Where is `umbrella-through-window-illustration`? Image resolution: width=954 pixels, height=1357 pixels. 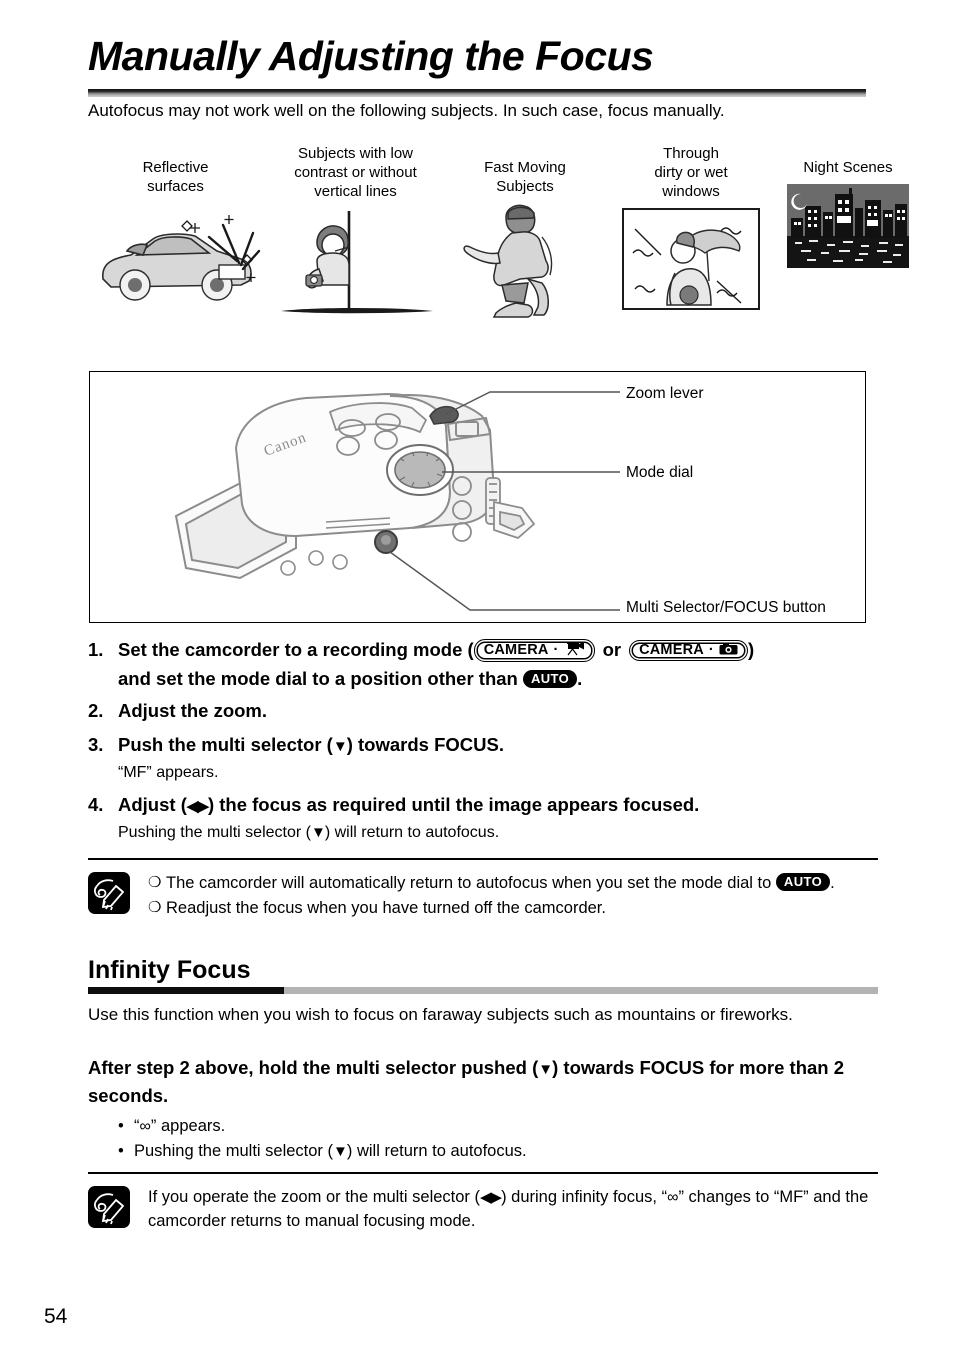 umbrella-through-window-illustration is located at coordinates (691, 259).